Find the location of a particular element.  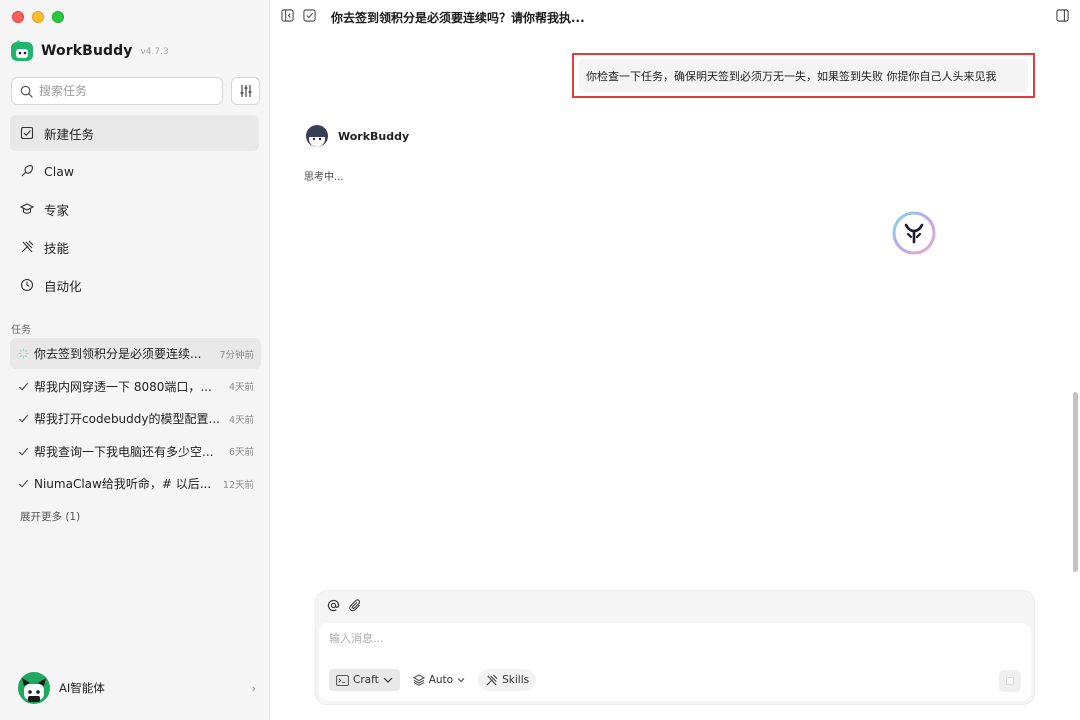

task-item: 你去签到领积分是必须要连续... 7分钟前 is located at coordinates (135, 353).